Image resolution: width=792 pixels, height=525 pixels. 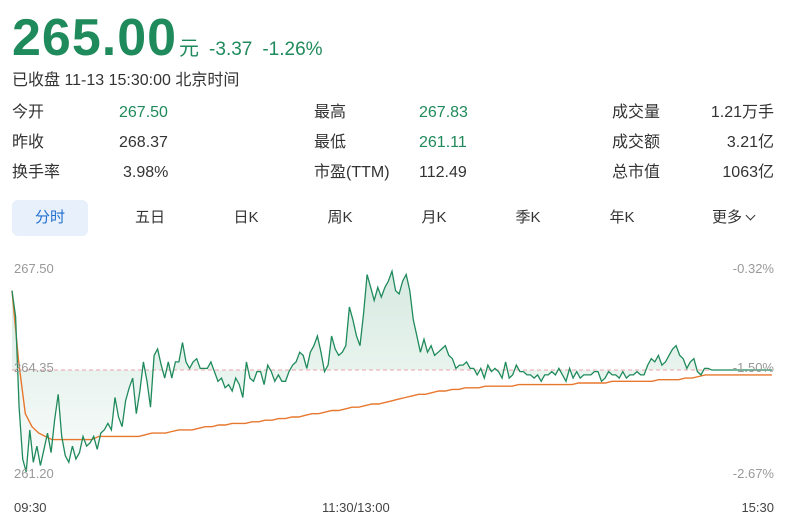 What do you see at coordinates (693, 173) in the screenshot?
I see `stat-market-cap: 总市值 1063亿` at bounding box center [693, 173].